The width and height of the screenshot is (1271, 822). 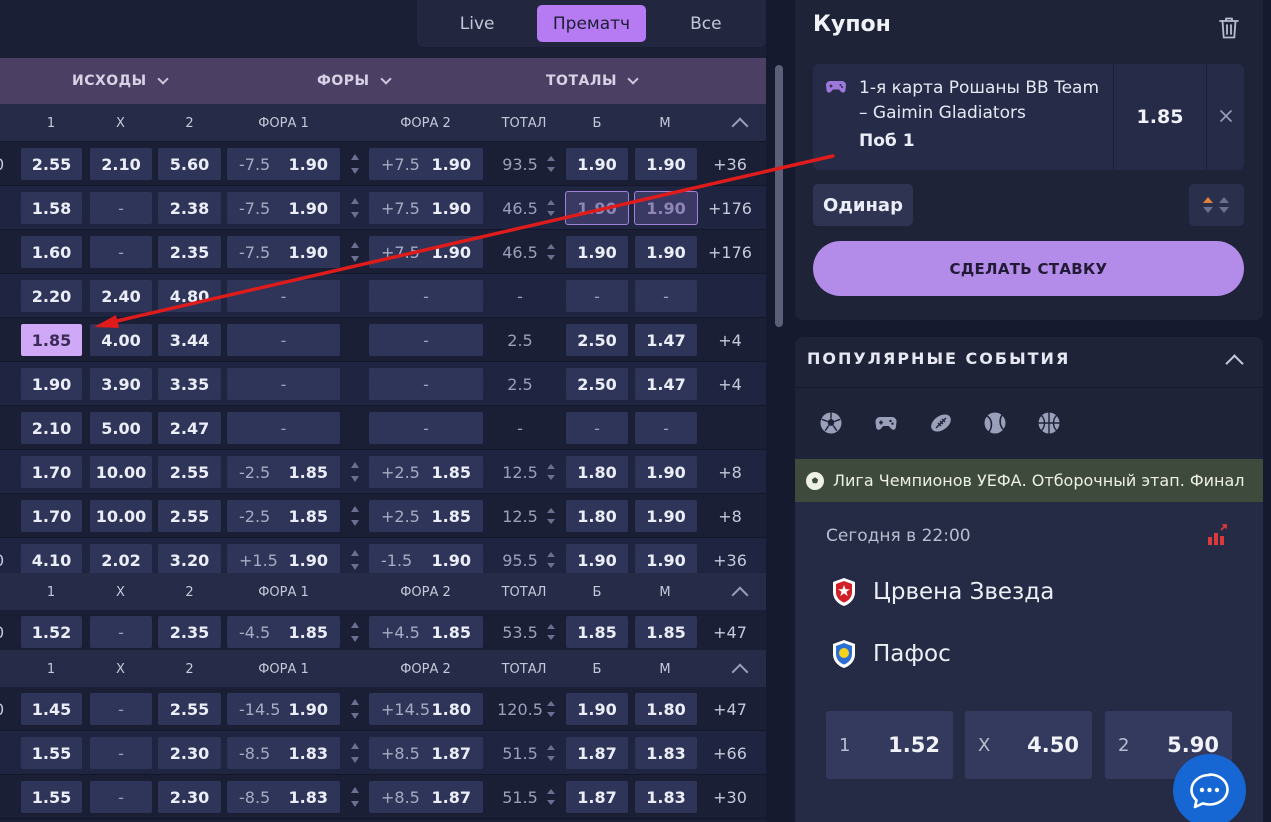 What do you see at coordinates (121, 516) in the screenshot?
I see `odd-x: 10.00` at bounding box center [121, 516].